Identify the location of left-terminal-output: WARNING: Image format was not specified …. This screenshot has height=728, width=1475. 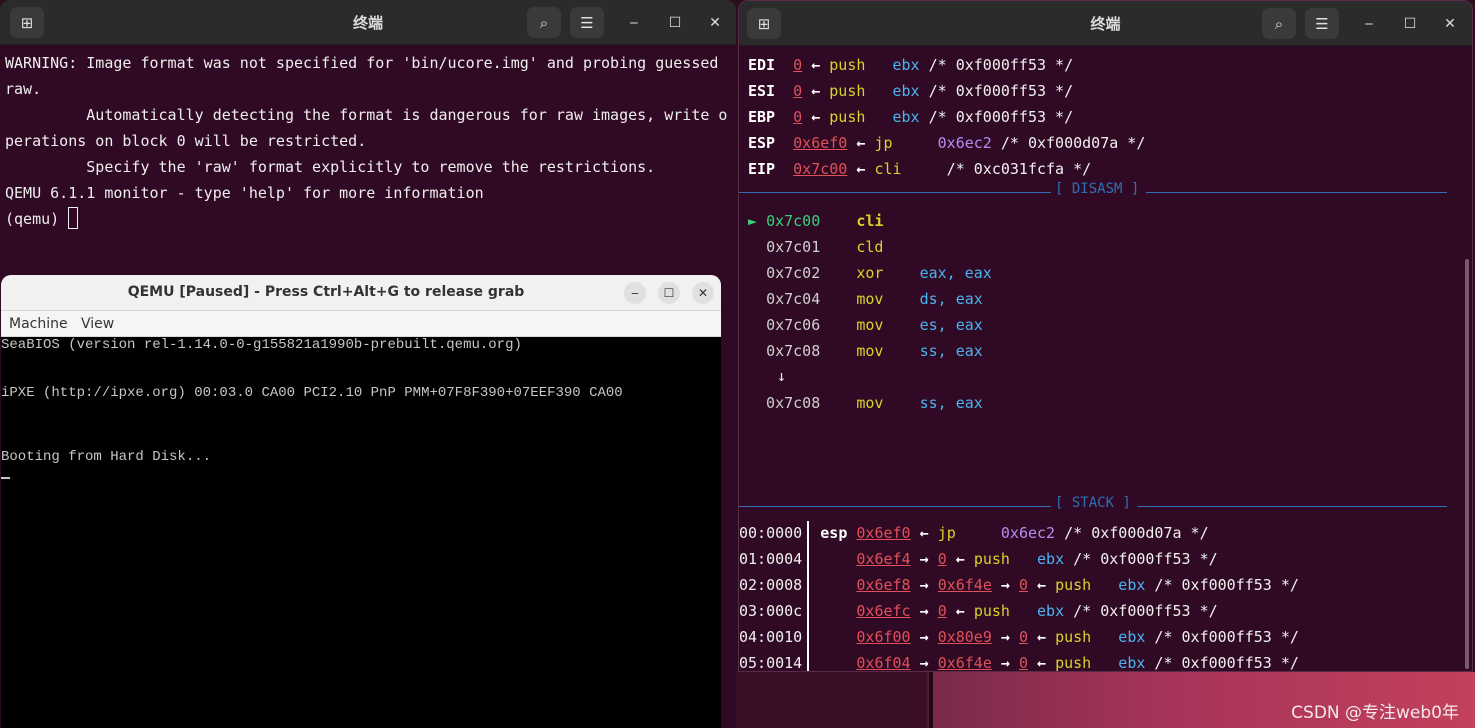
(366, 141).